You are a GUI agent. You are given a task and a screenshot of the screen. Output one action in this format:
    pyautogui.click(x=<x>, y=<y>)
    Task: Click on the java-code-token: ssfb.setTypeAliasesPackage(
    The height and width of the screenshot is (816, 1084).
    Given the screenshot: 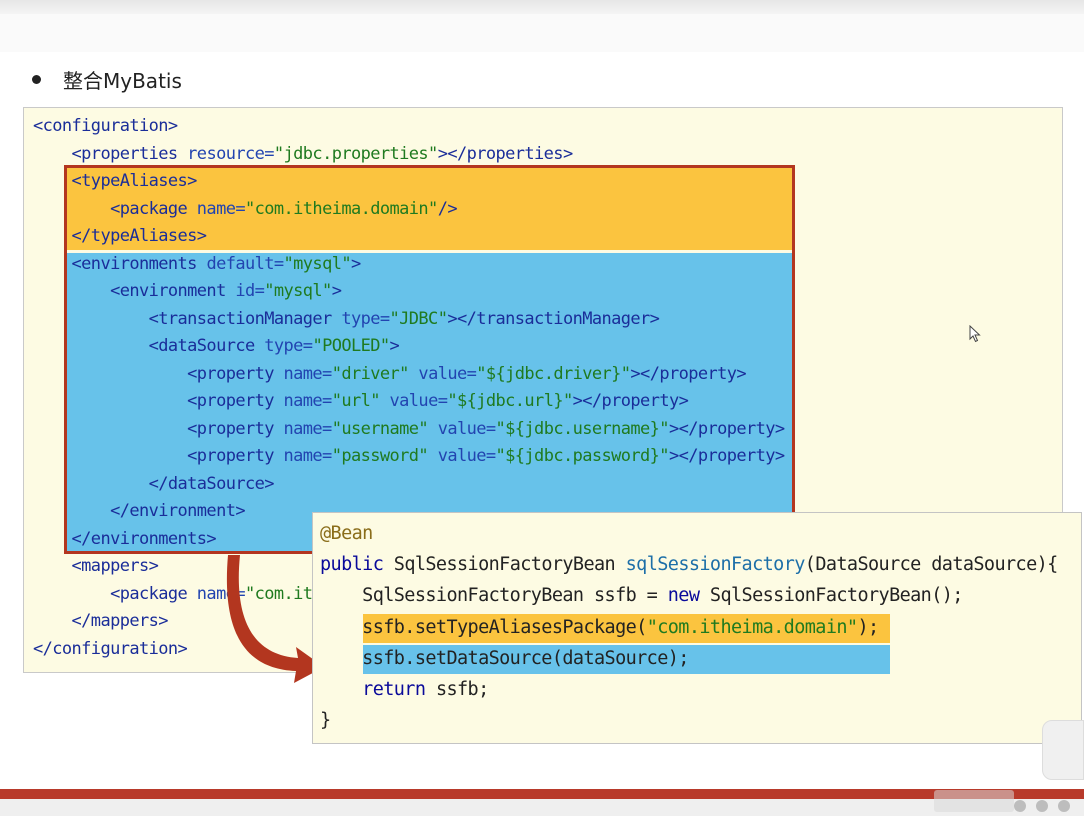 What is the action you would take?
    pyautogui.click(x=483, y=627)
    